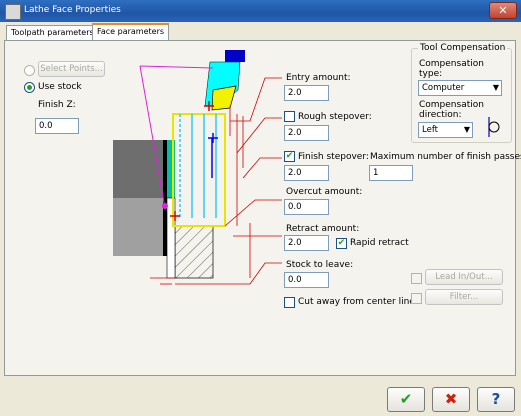  What do you see at coordinates (406, 399) in the screenshot?
I see `ok-button: ✔` at bounding box center [406, 399].